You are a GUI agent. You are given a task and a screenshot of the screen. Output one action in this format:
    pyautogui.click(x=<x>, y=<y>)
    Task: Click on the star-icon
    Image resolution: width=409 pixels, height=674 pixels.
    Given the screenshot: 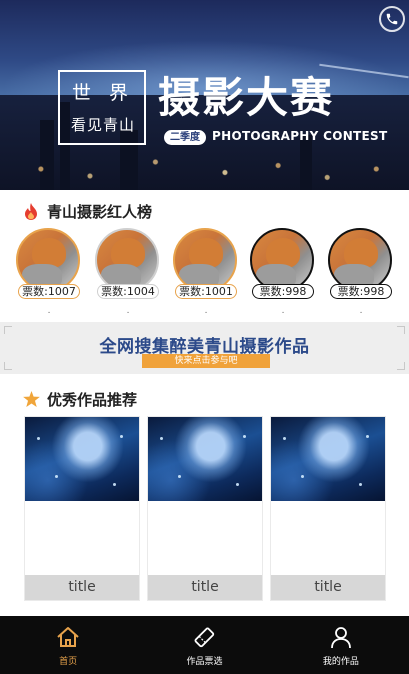 What is the action you would take?
    pyautogui.click(x=31, y=399)
    